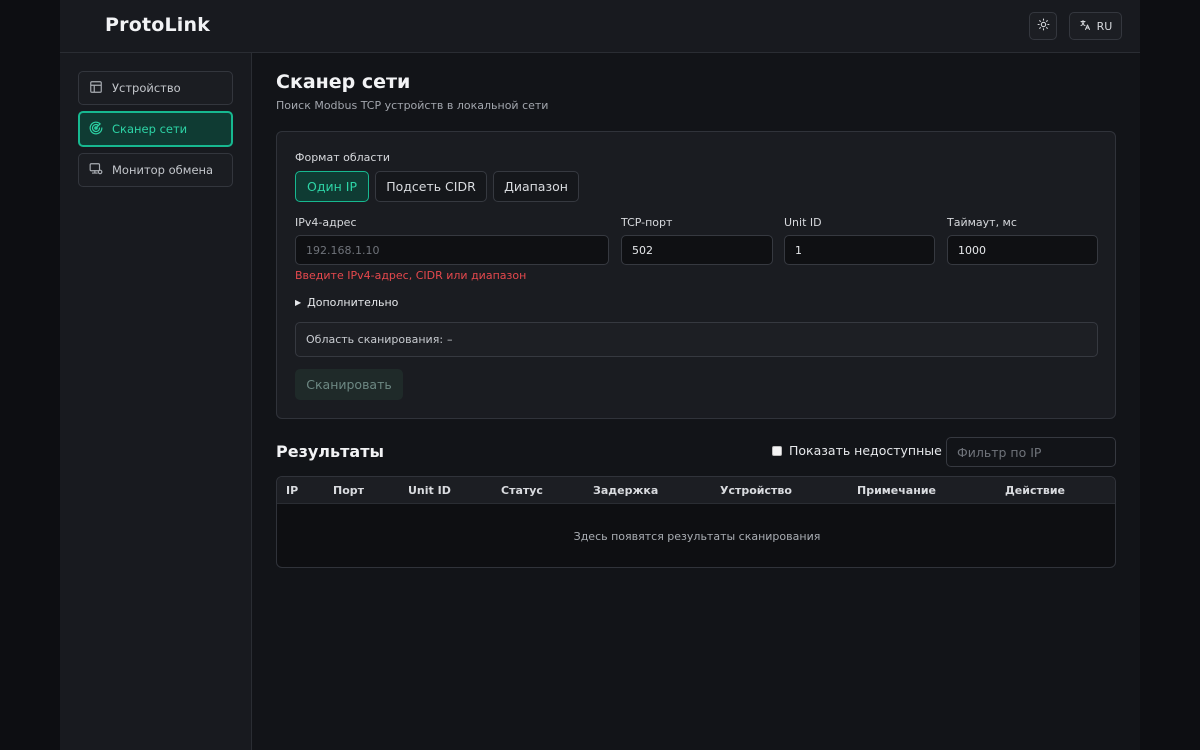 The width and height of the screenshot is (1200, 750). What do you see at coordinates (803, 222) in the screenshot?
I see `unit-id-label: Unit ID` at bounding box center [803, 222].